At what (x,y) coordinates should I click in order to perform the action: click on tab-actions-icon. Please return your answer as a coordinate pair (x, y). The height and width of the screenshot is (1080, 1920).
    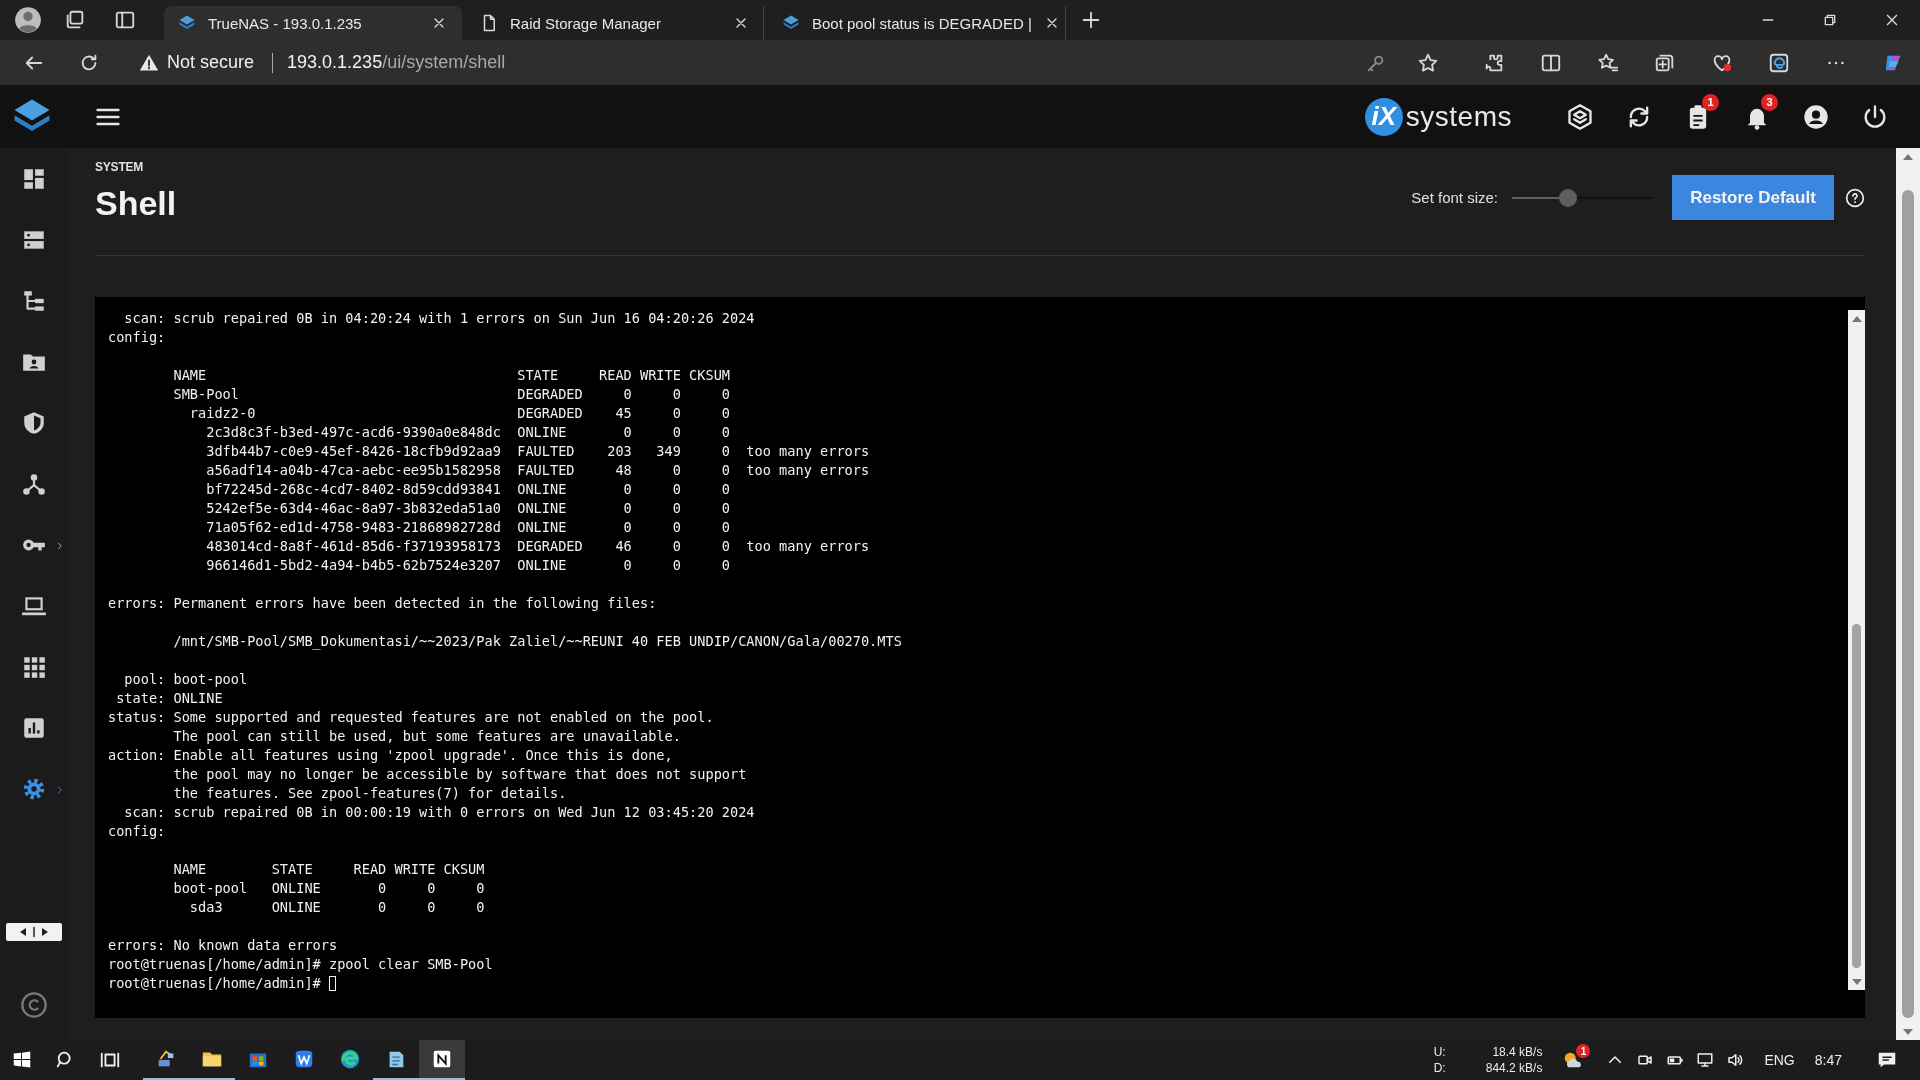
    Looking at the image, I should click on (125, 20).